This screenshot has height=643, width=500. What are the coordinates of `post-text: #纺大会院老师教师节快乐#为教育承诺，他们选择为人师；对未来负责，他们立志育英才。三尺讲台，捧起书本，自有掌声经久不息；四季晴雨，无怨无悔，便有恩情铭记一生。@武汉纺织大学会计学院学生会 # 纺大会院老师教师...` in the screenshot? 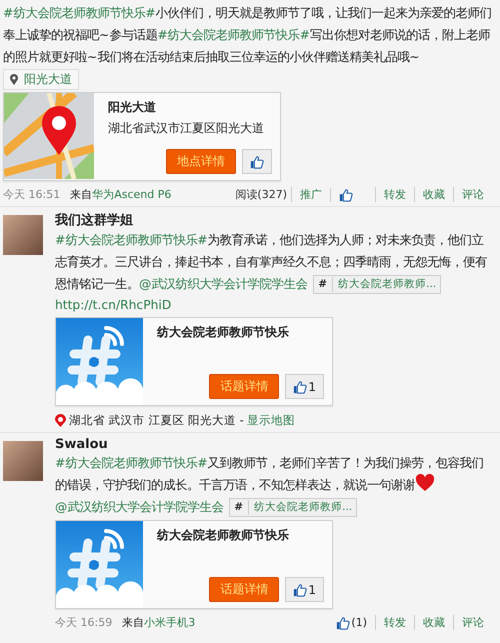 It's located at (273, 262).